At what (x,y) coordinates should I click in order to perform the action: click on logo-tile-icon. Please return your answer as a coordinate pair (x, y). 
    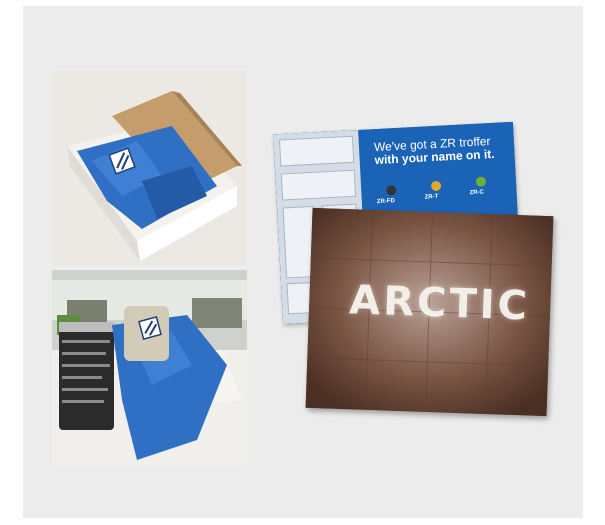
    Looking at the image, I should click on (150, 328).